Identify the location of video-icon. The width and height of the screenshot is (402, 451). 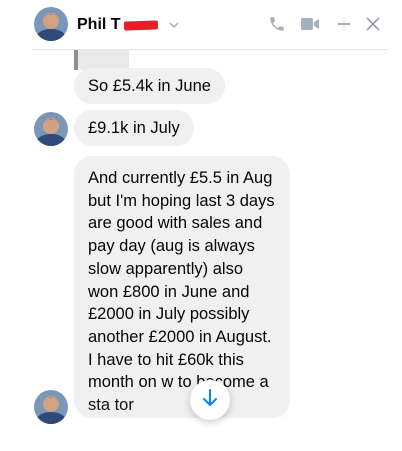
(310, 24).